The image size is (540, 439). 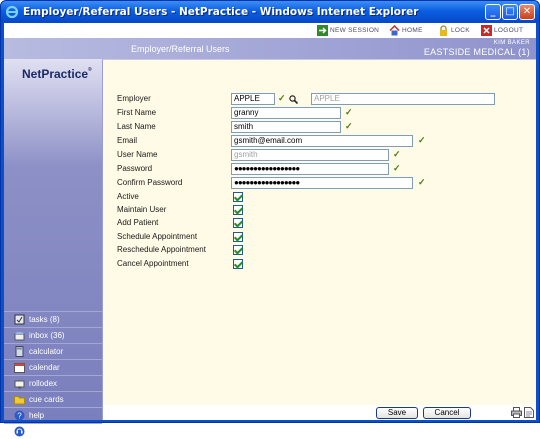 I want to click on home-icon, so click(x=394, y=30).